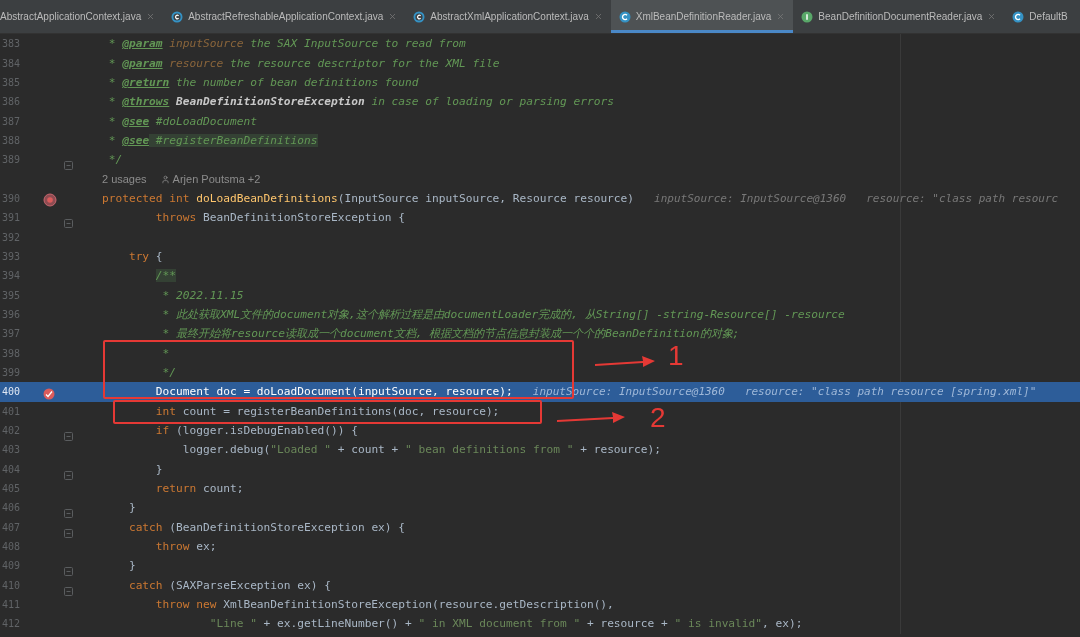 The width and height of the screenshot is (1080, 637). What do you see at coordinates (186, 547) in the screenshot?
I see `code-line: throw ex;` at bounding box center [186, 547].